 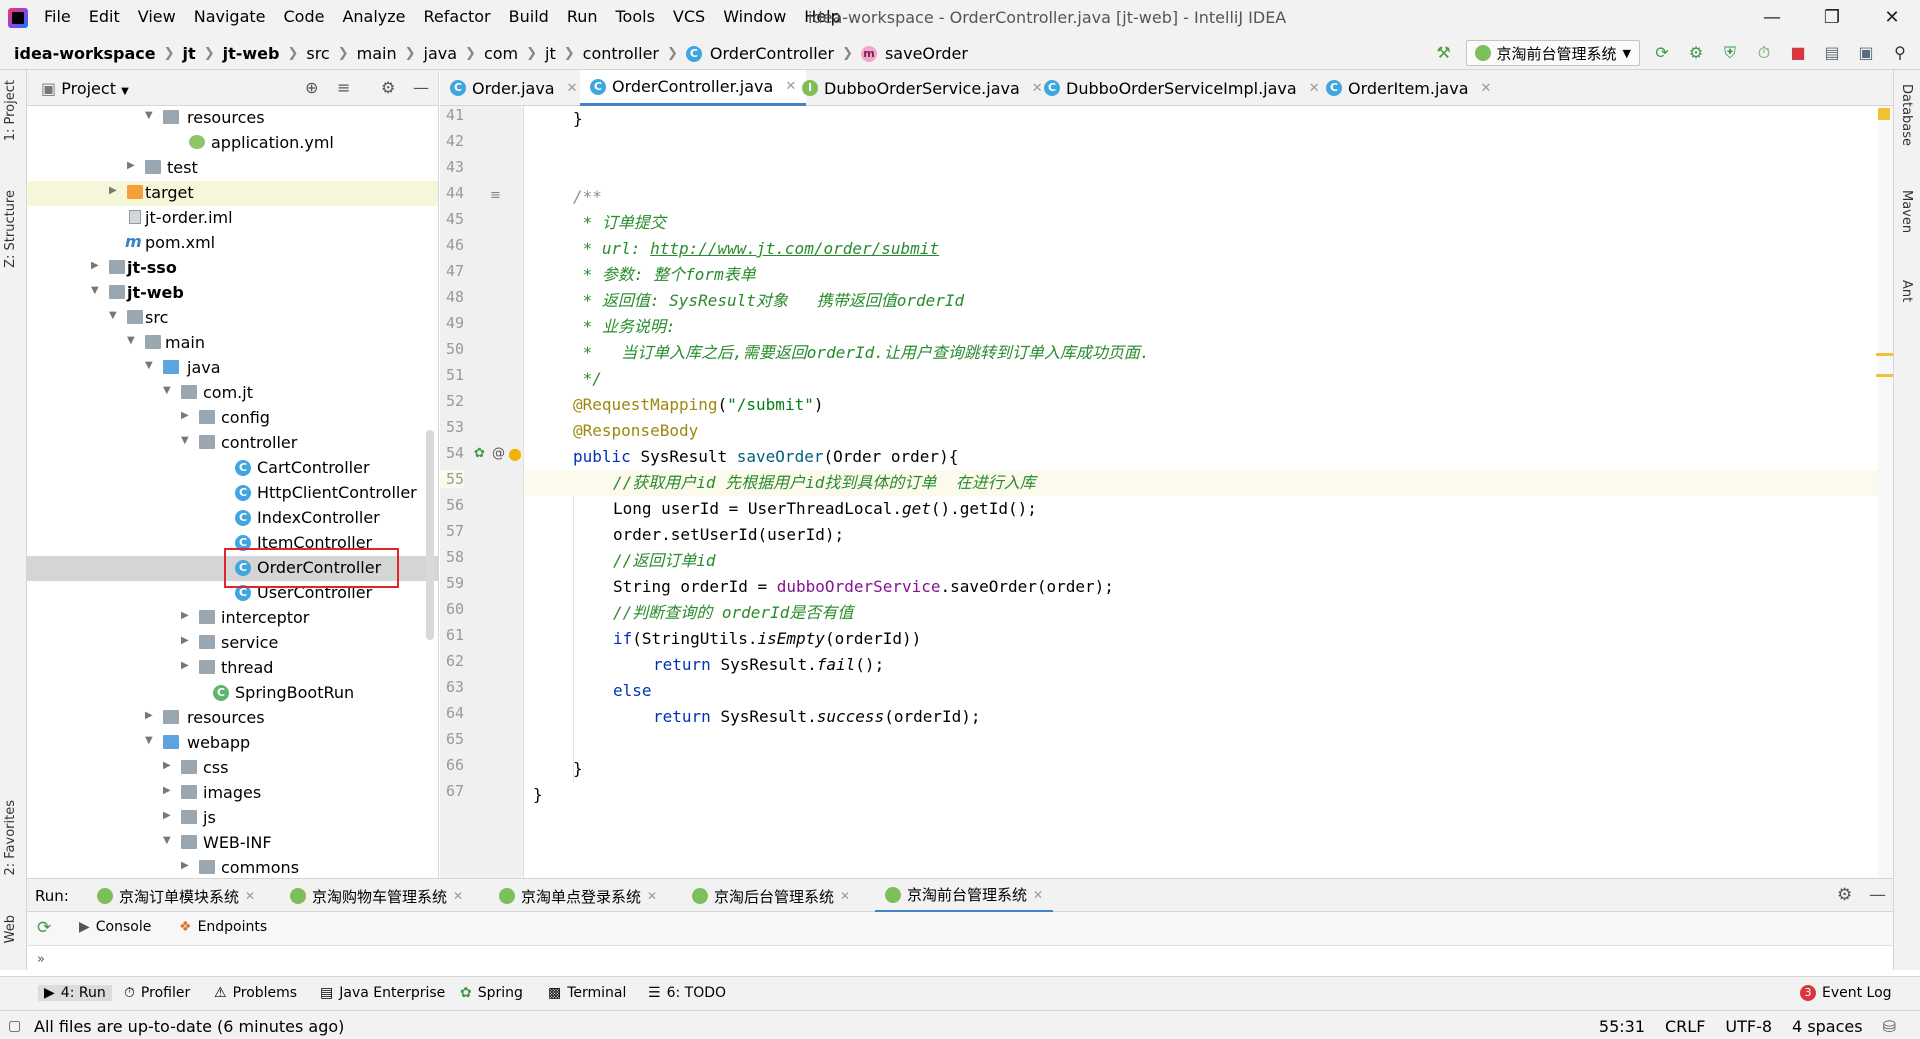 What do you see at coordinates (441, 53) in the screenshot?
I see `crumb-java: java` at bounding box center [441, 53].